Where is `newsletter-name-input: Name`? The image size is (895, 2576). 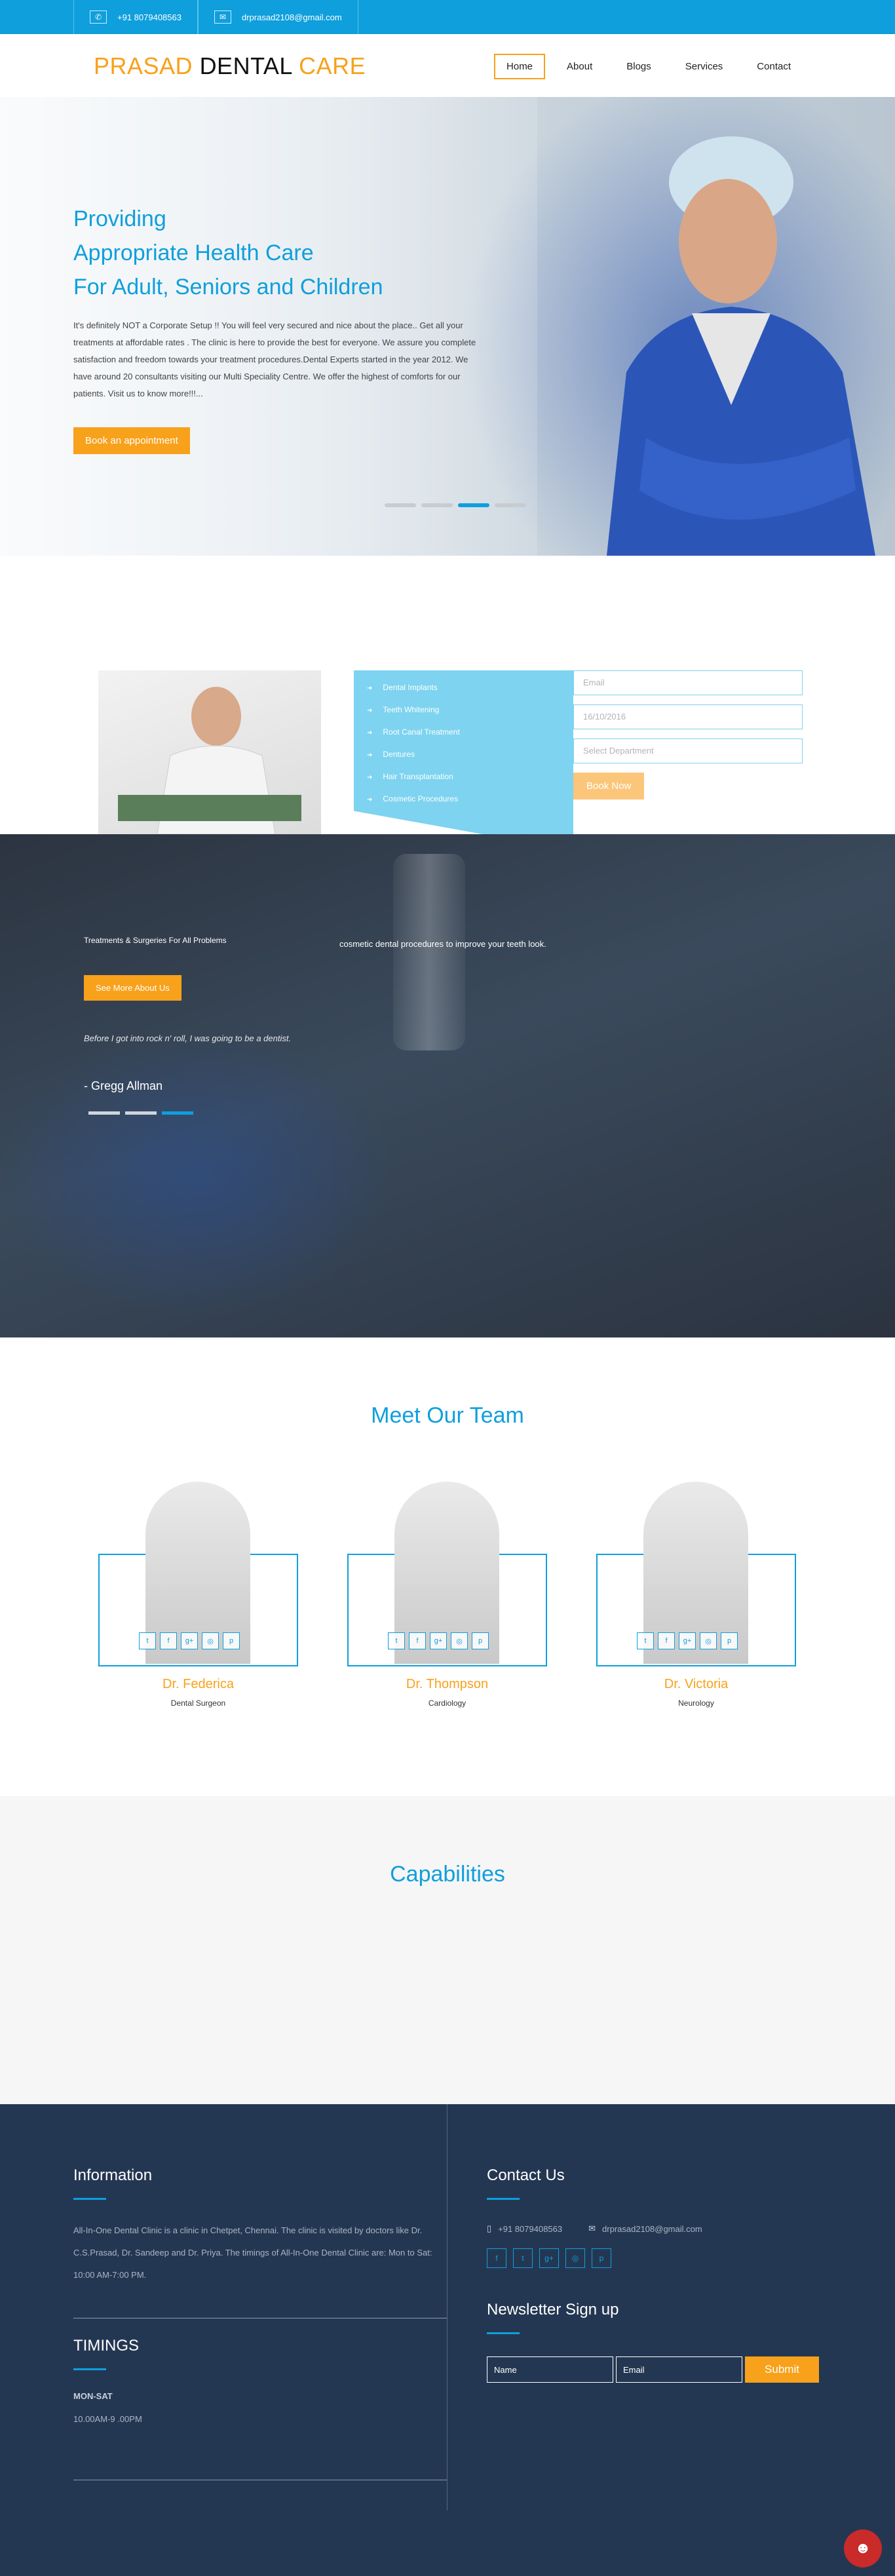 newsletter-name-input: Name is located at coordinates (550, 2369).